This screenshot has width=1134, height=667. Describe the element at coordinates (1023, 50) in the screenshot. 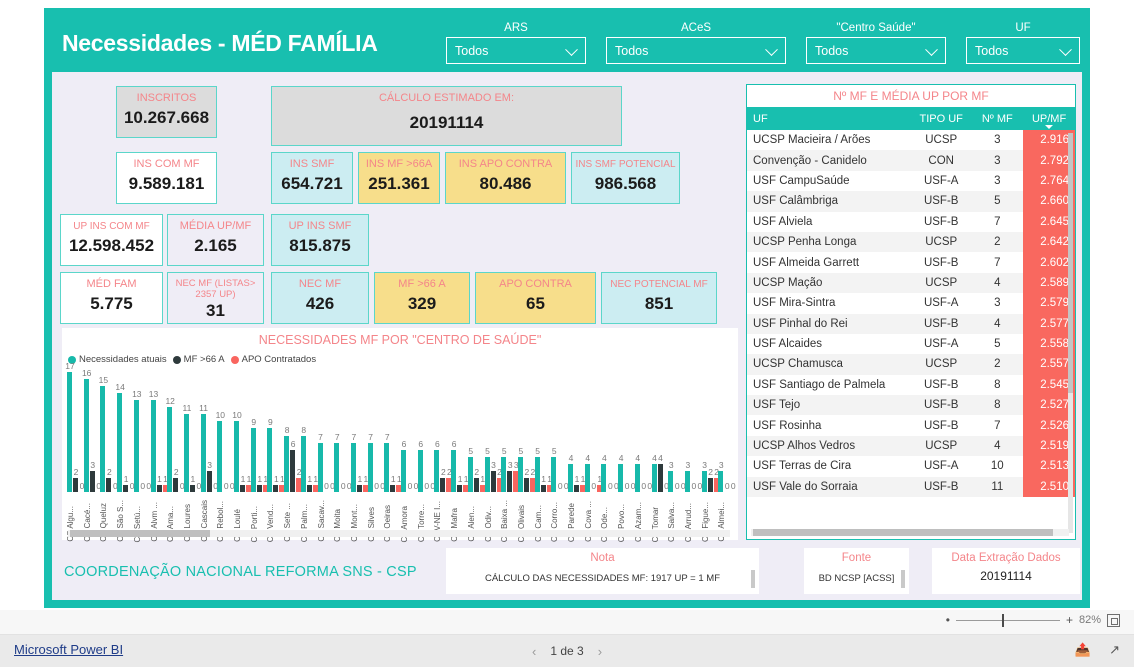

I see `slicer-uf-dropdown: Todos` at that location.